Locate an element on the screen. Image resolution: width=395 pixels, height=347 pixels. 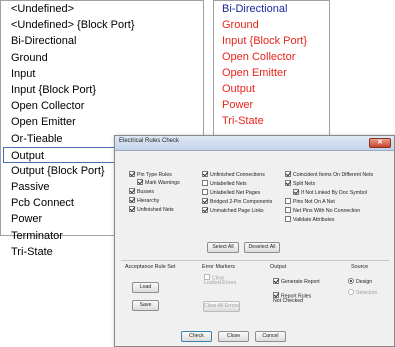
close-button: Close is located at coordinates (233, 336).